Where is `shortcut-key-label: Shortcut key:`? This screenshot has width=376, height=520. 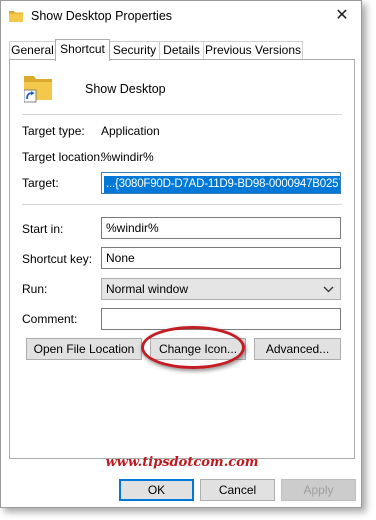
shortcut-key-label: Shortcut key: is located at coordinates (57, 259).